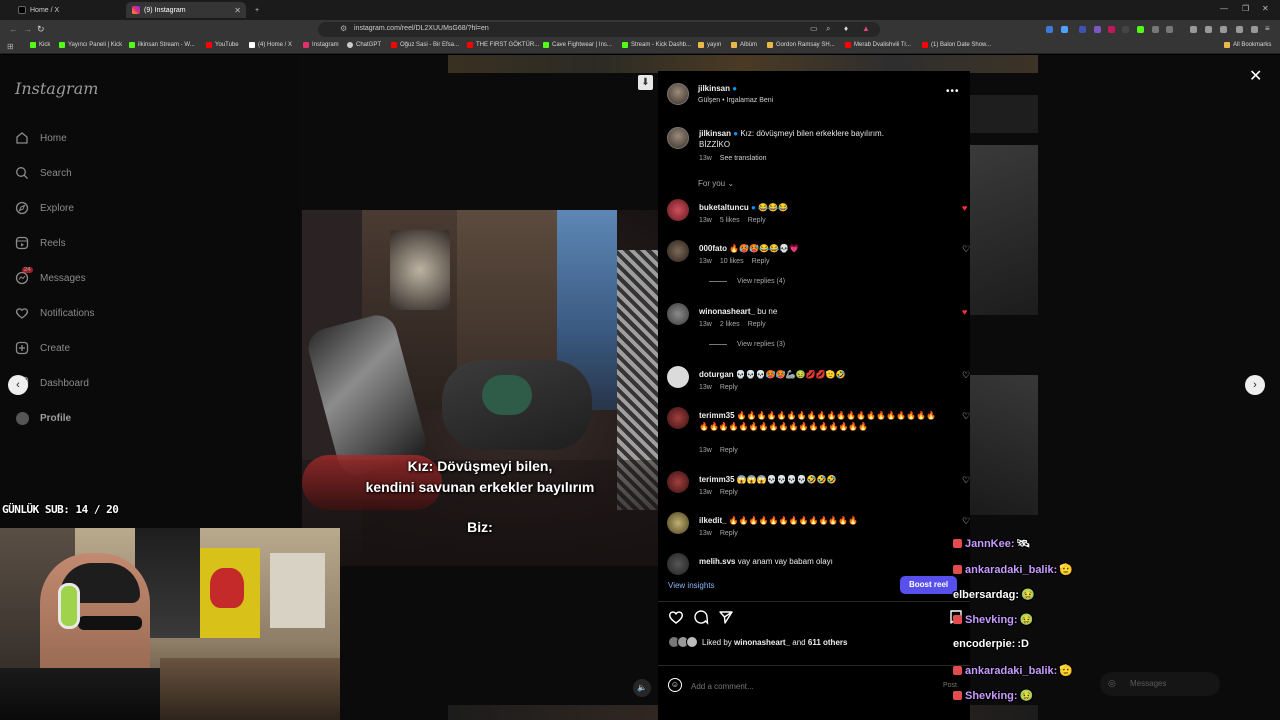  Describe the element at coordinates (1255, 385) in the screenshot. I see `next-reel-button: ›` at that location.